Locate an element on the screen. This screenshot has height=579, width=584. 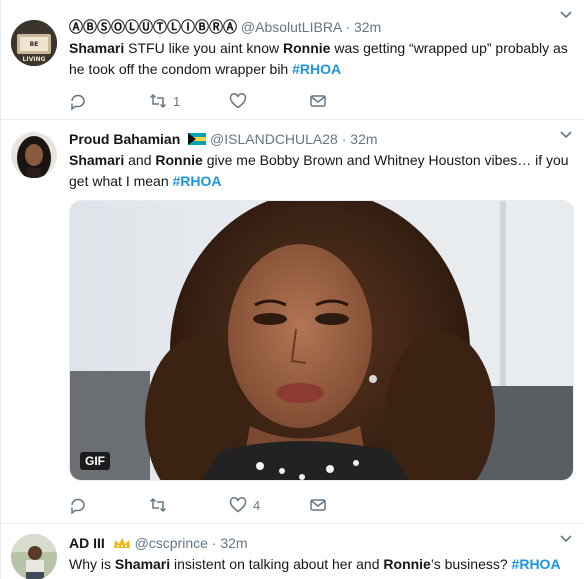
avatar-image: BE LIVING is located at coordinates (34, 43).